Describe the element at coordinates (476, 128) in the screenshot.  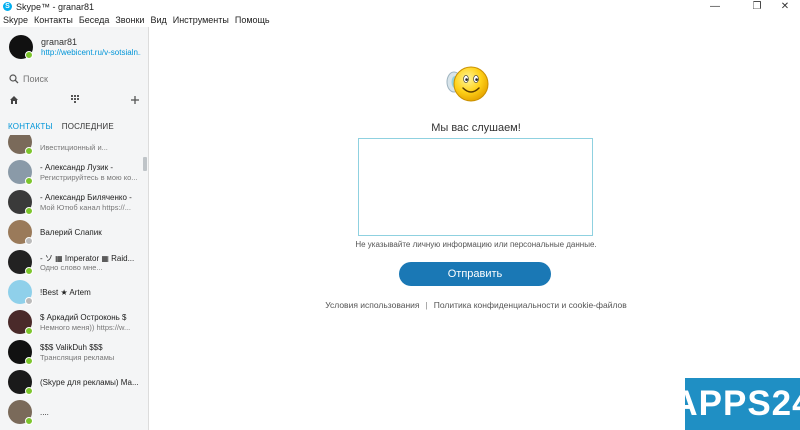
I see `feedback-heading: Мы вас слушаем!` at that location.